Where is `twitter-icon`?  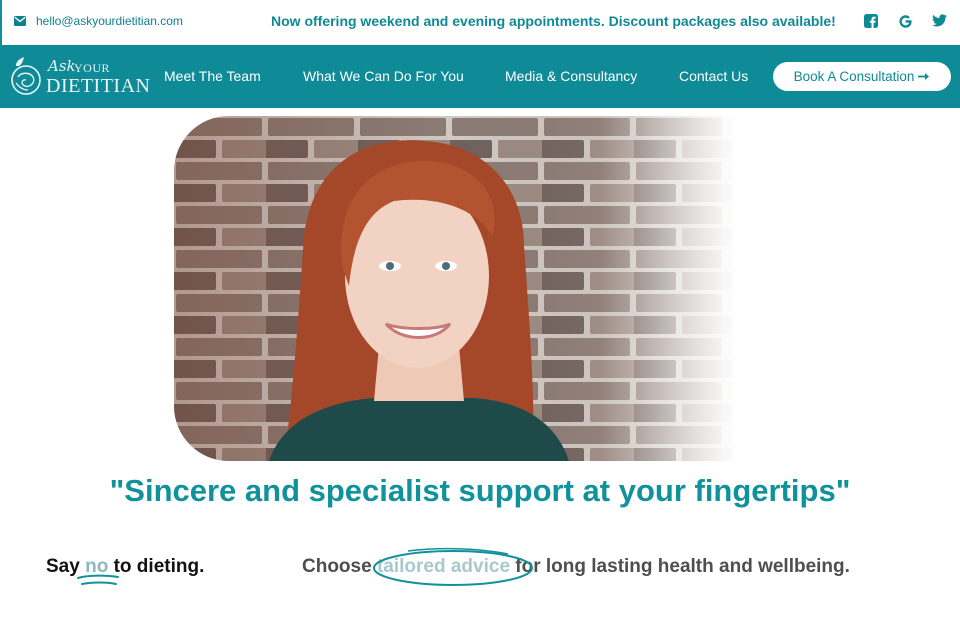 twitter-icon is located at coordinates (939, 20).